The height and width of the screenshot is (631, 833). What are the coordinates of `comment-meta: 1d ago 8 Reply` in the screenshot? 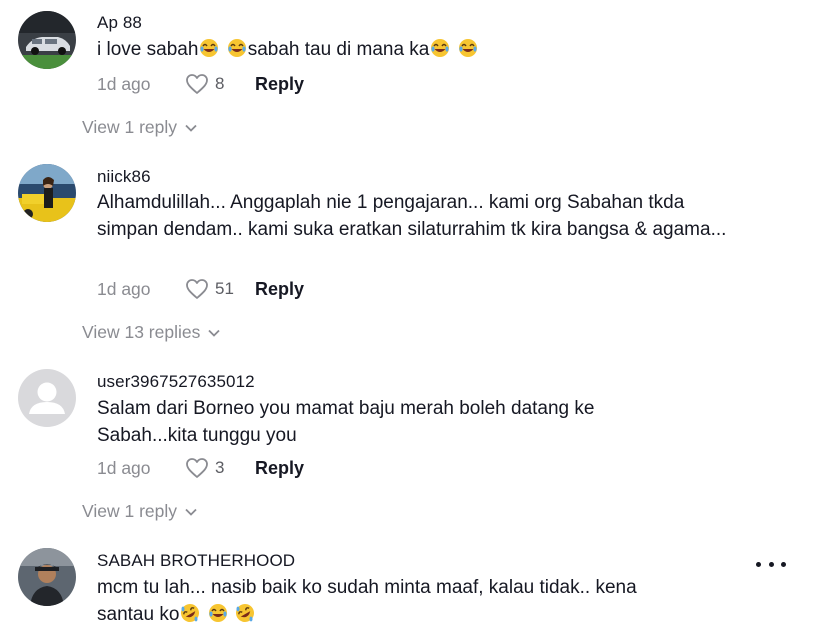 It's located at (200, 84).